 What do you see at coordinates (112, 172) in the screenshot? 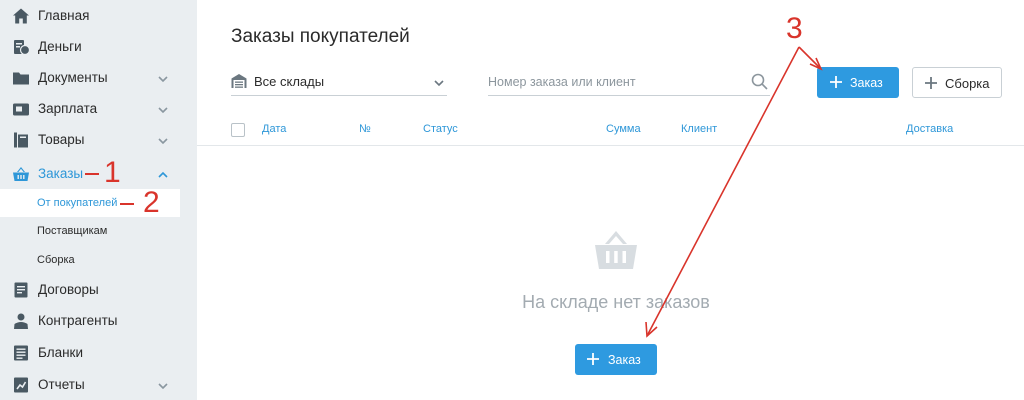
I see `annotation-number-1: 1` at bounding box center [112, 172].